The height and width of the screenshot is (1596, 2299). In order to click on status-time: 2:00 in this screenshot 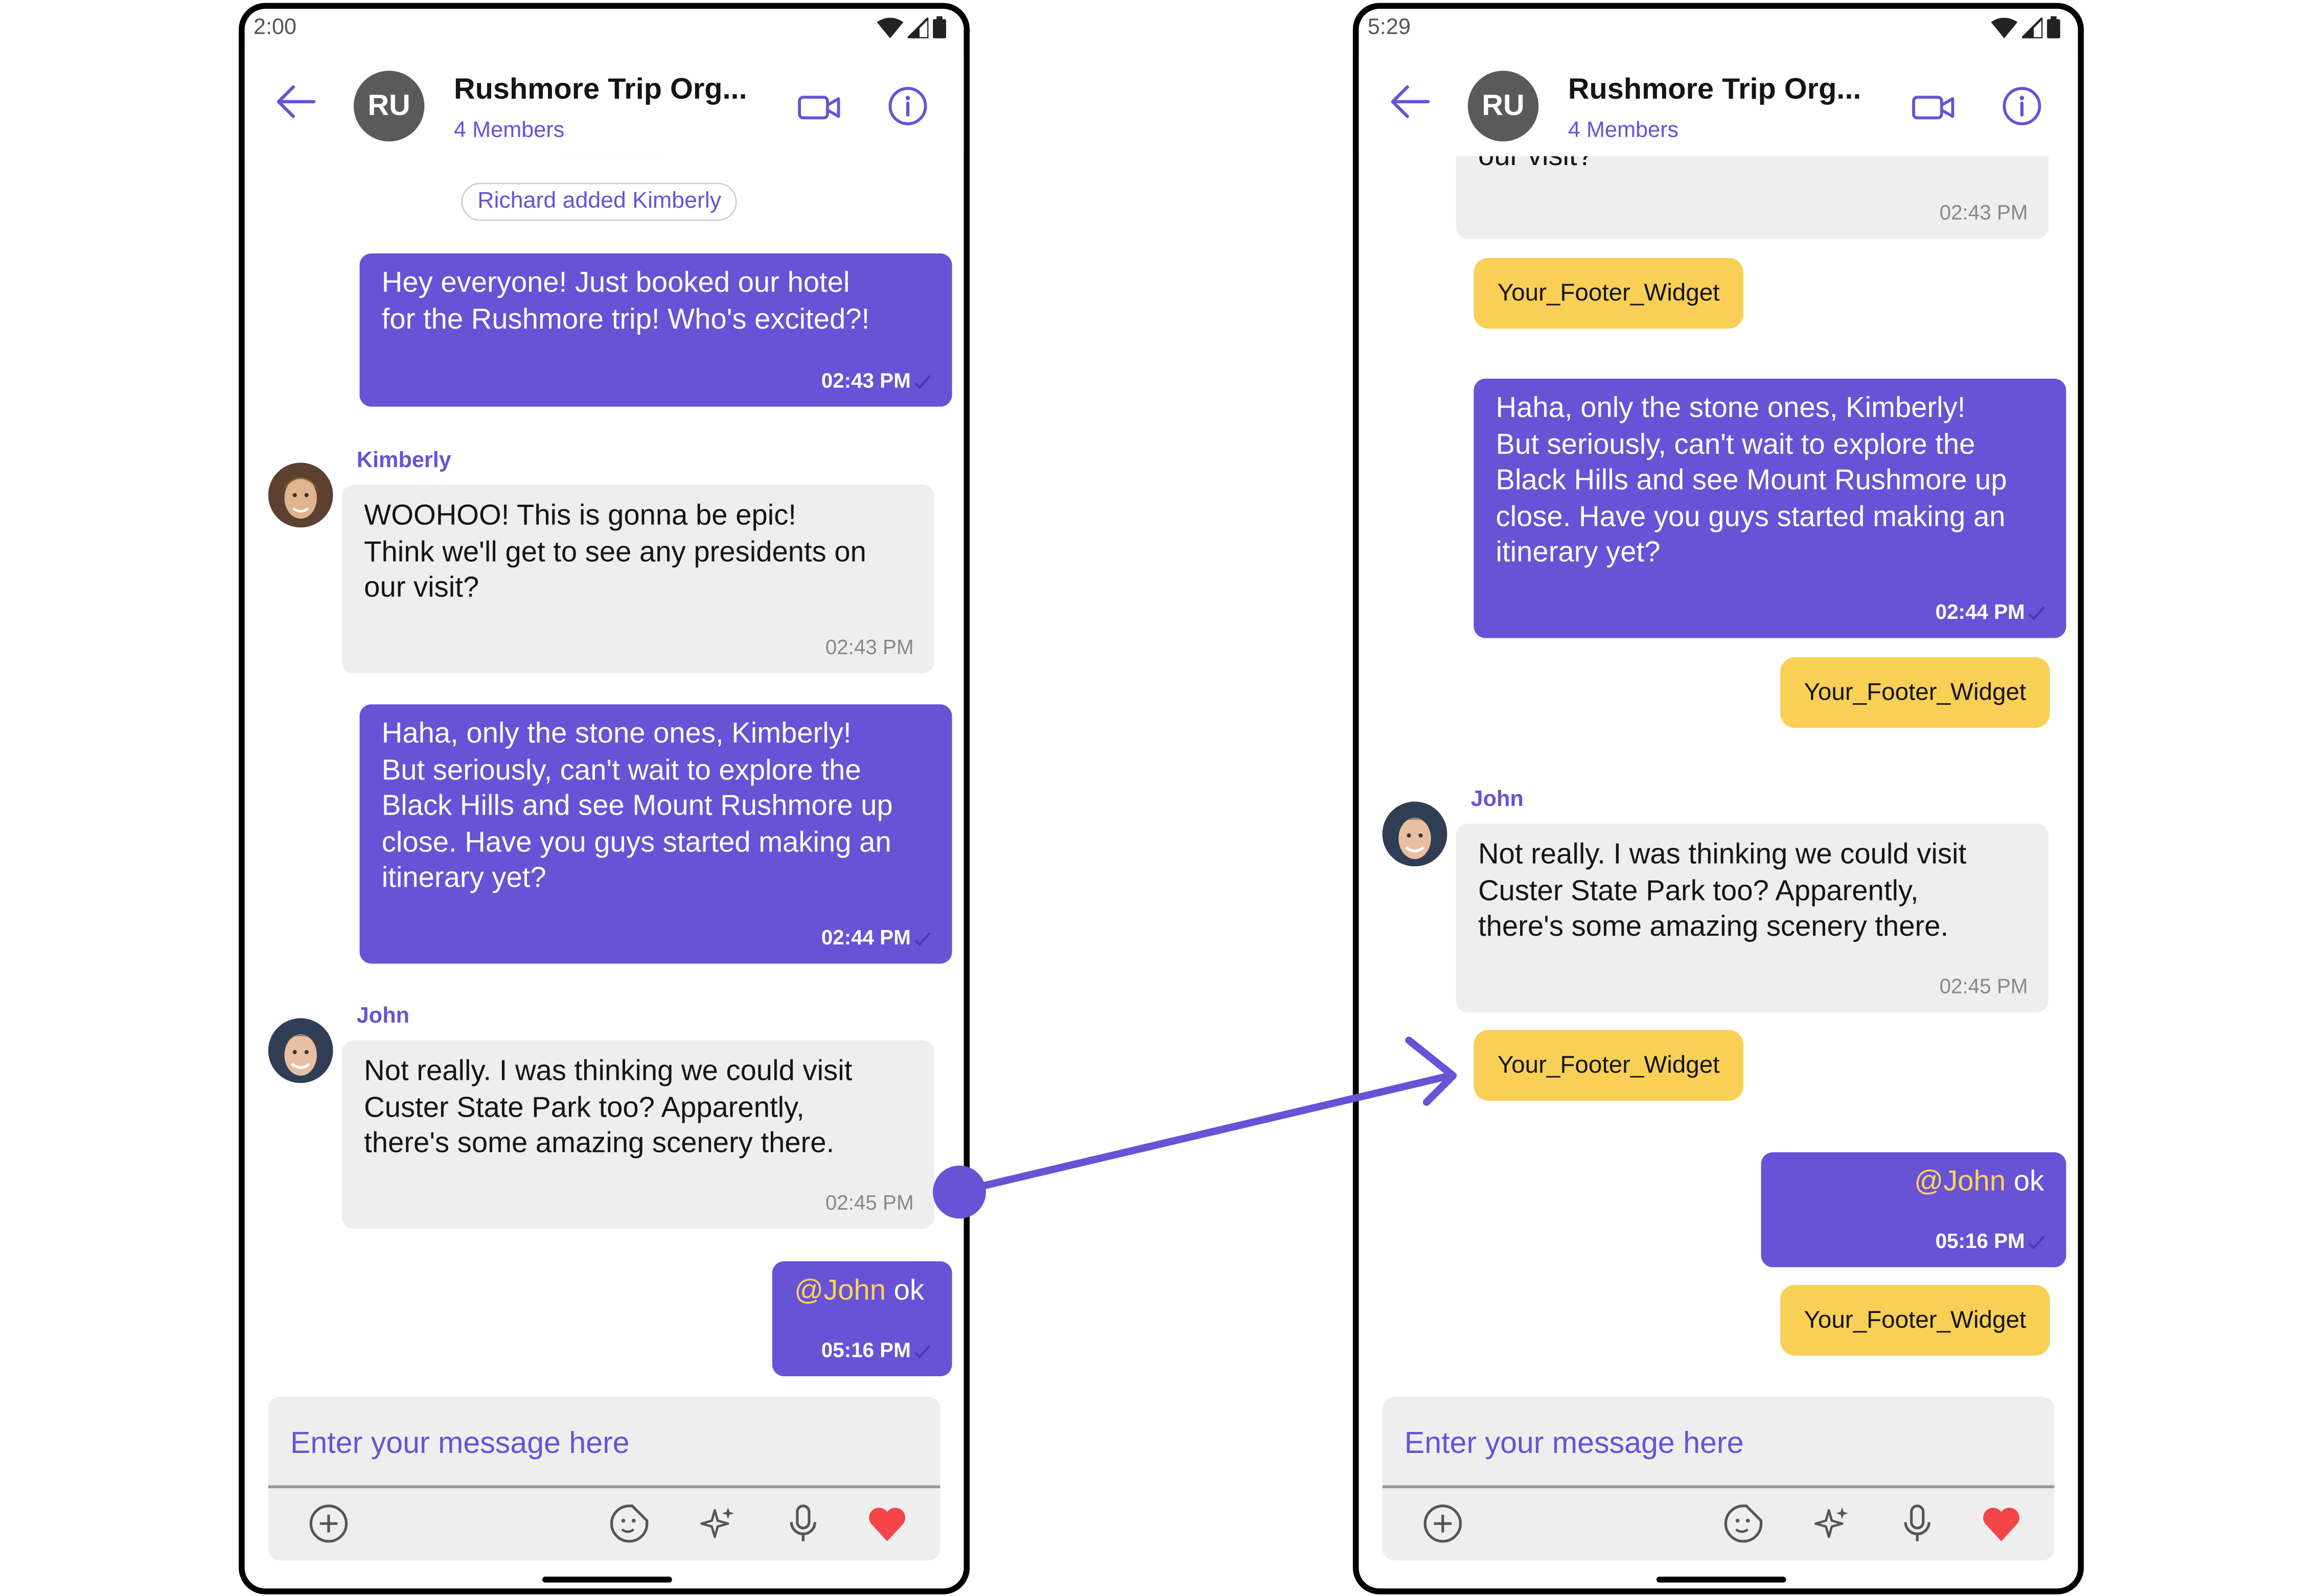, I will do `click(275, 27)`.